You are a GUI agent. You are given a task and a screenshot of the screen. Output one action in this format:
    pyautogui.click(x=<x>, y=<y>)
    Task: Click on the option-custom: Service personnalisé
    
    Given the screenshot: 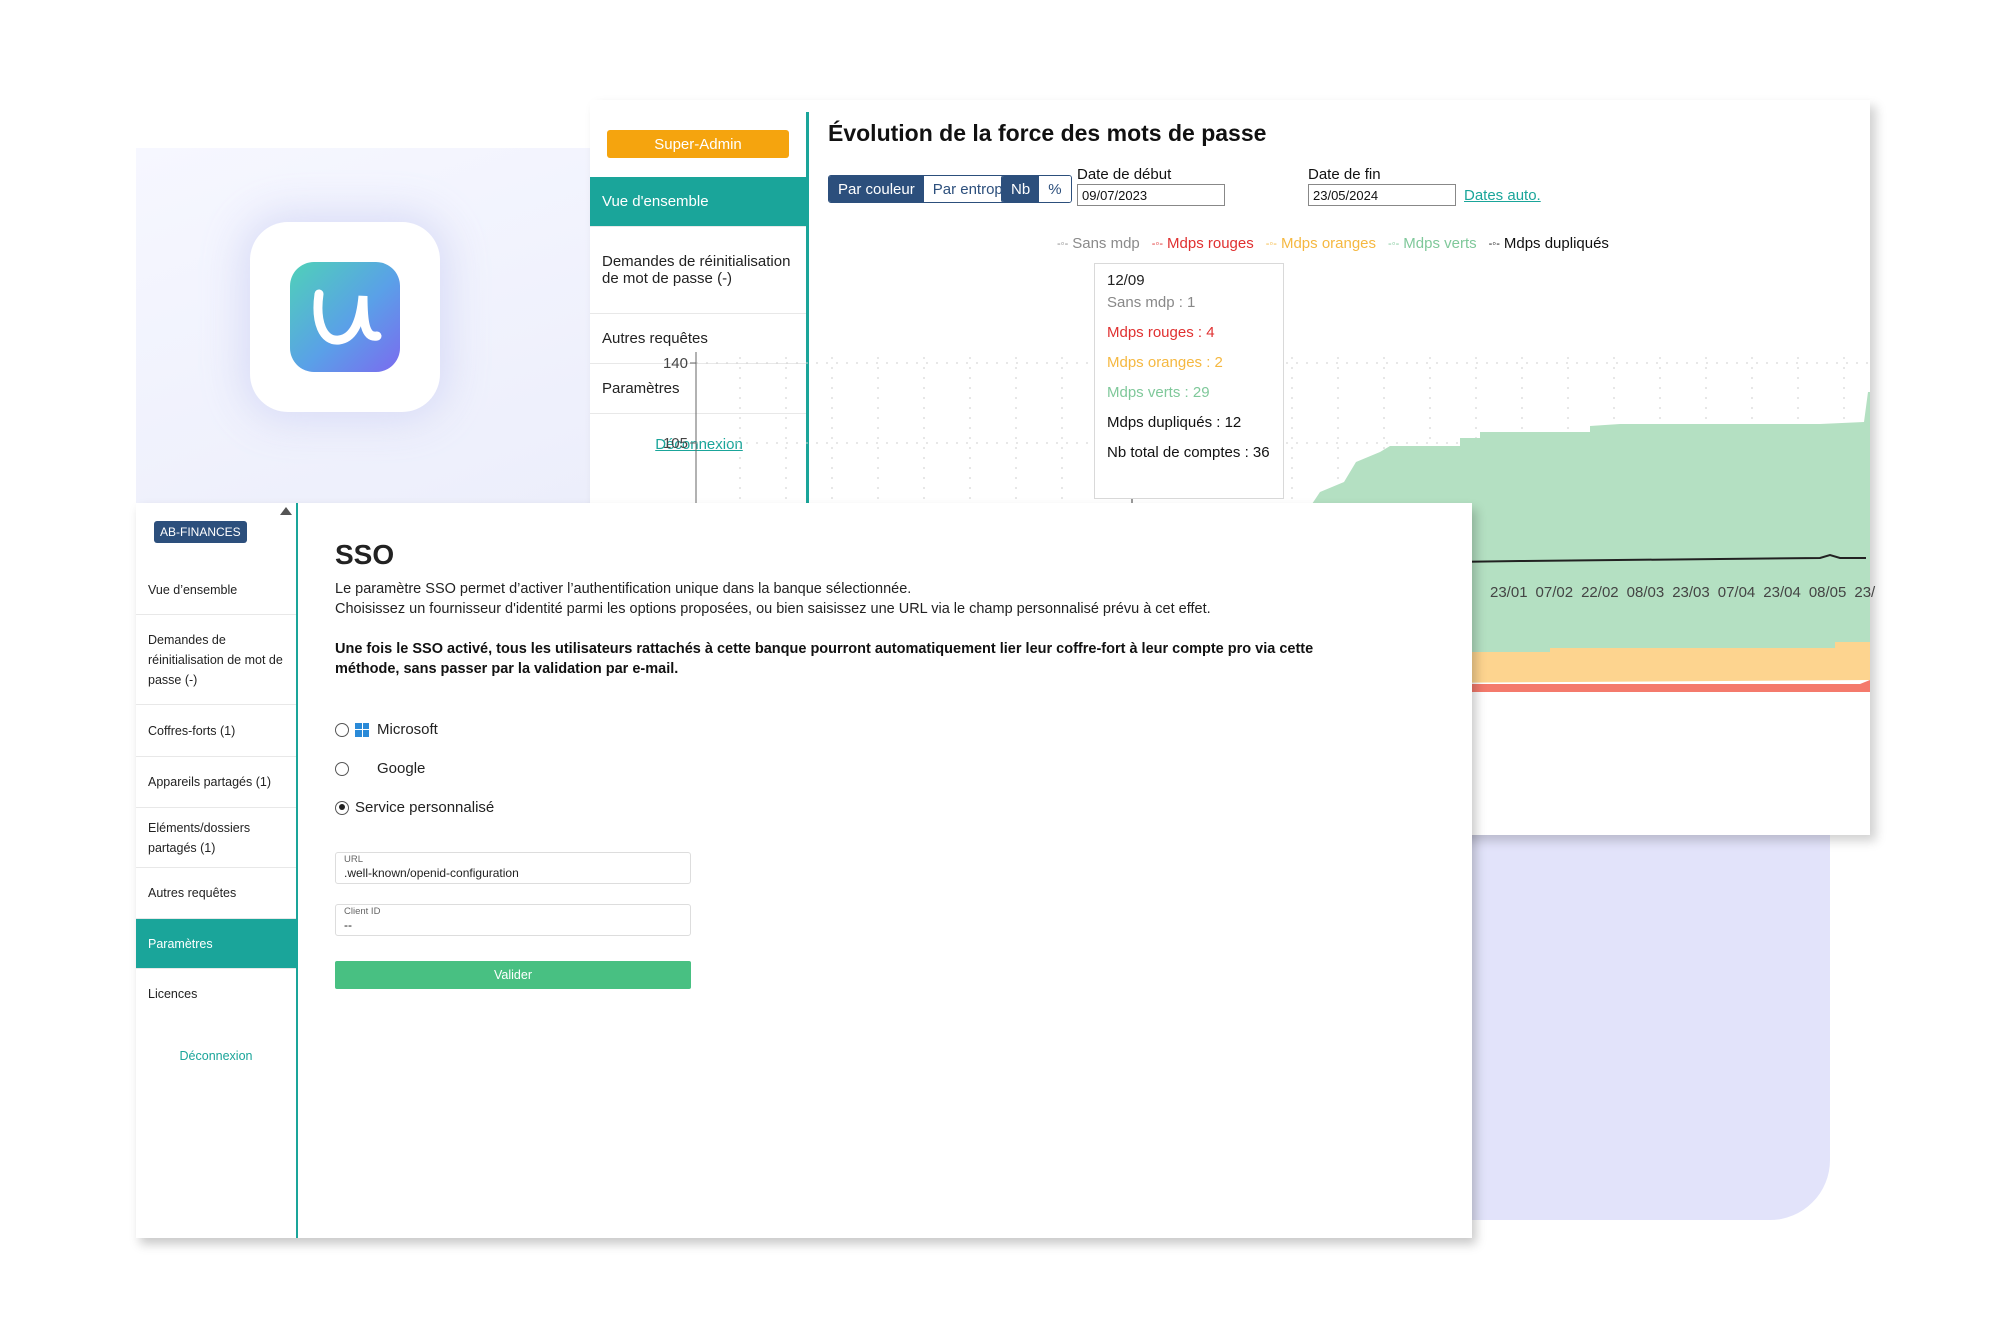 What is the action you would take?
    pyautogui.click(x=414, y=807)
    